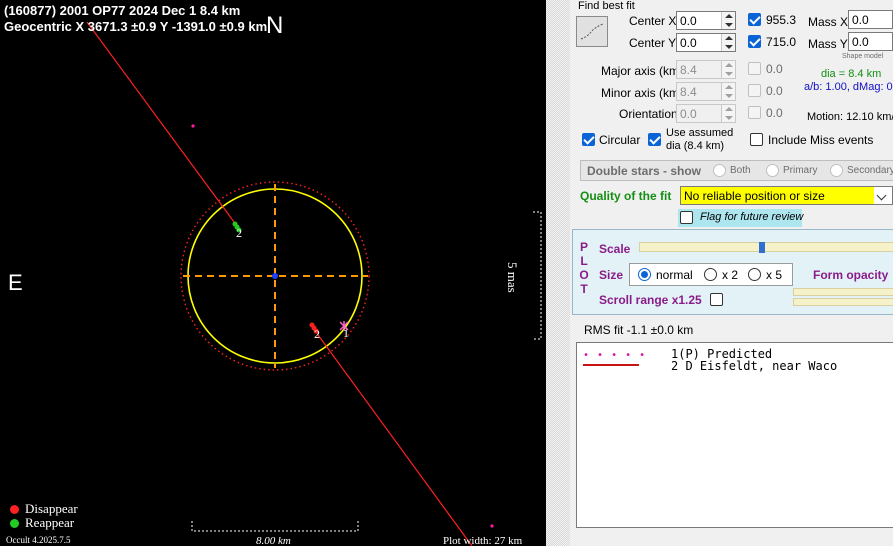  What do you see at coordinates (648, 114) in the screenshot?
I see `orientation-label: Orientation` at bounding box center [648, 114].